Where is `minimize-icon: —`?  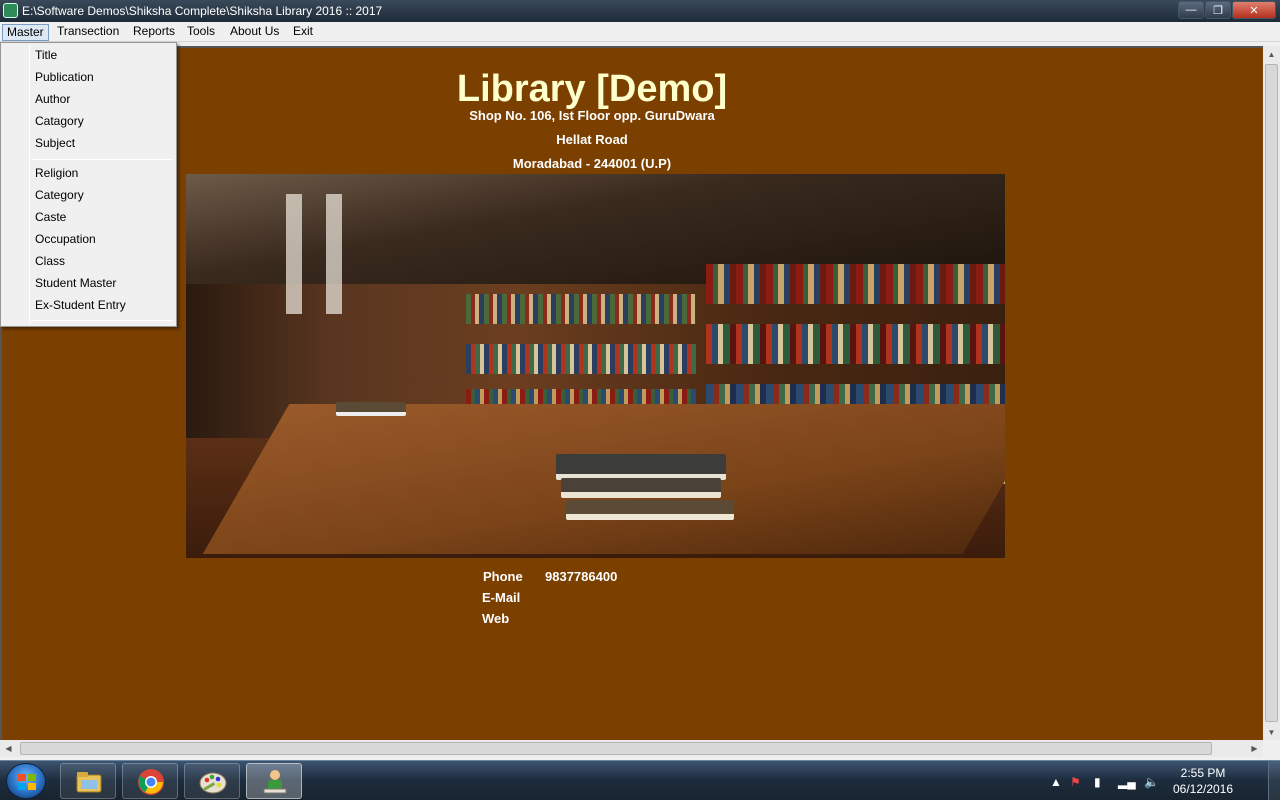
minimize-icon: — is located at coordinates (1191, 10).